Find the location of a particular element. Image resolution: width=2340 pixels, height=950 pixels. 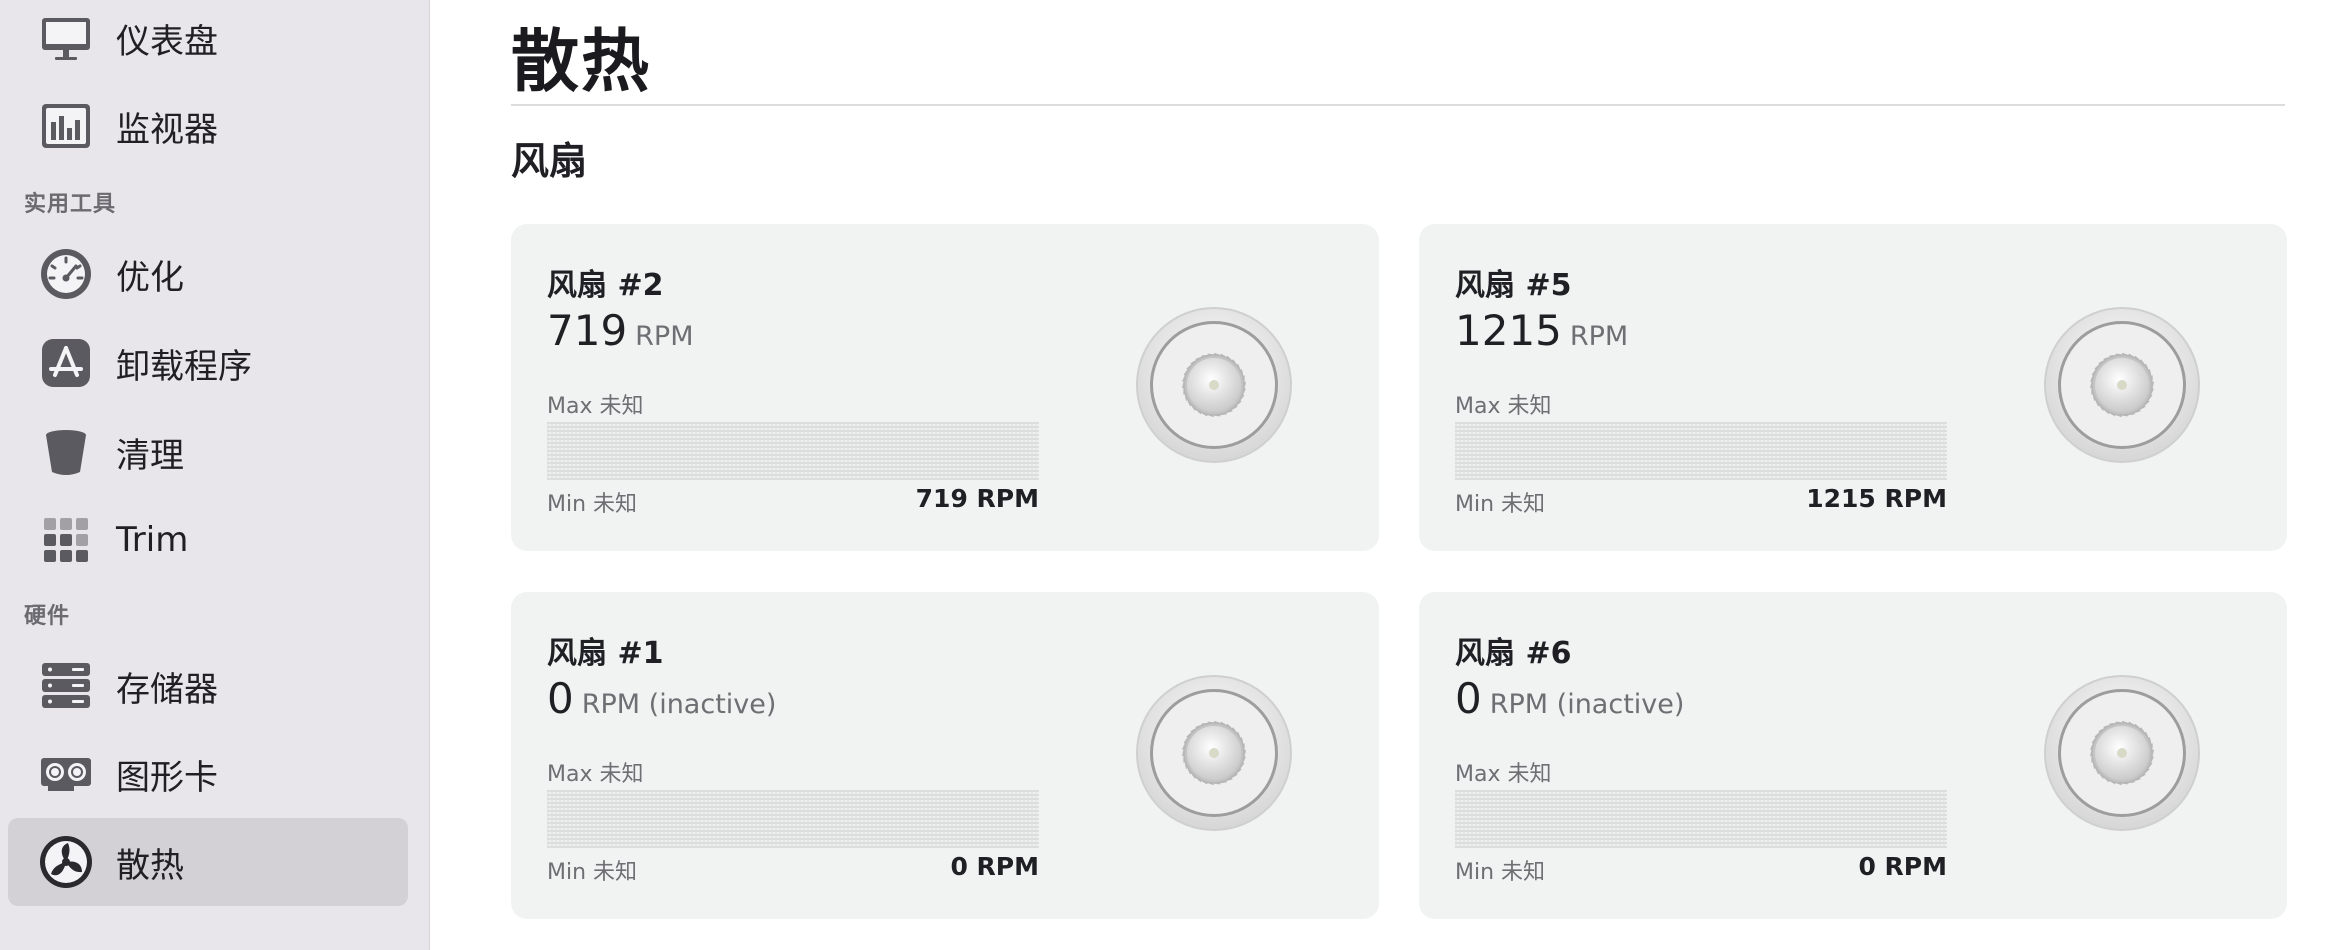

trash-bin-icon is located at coordinates (66, 452).